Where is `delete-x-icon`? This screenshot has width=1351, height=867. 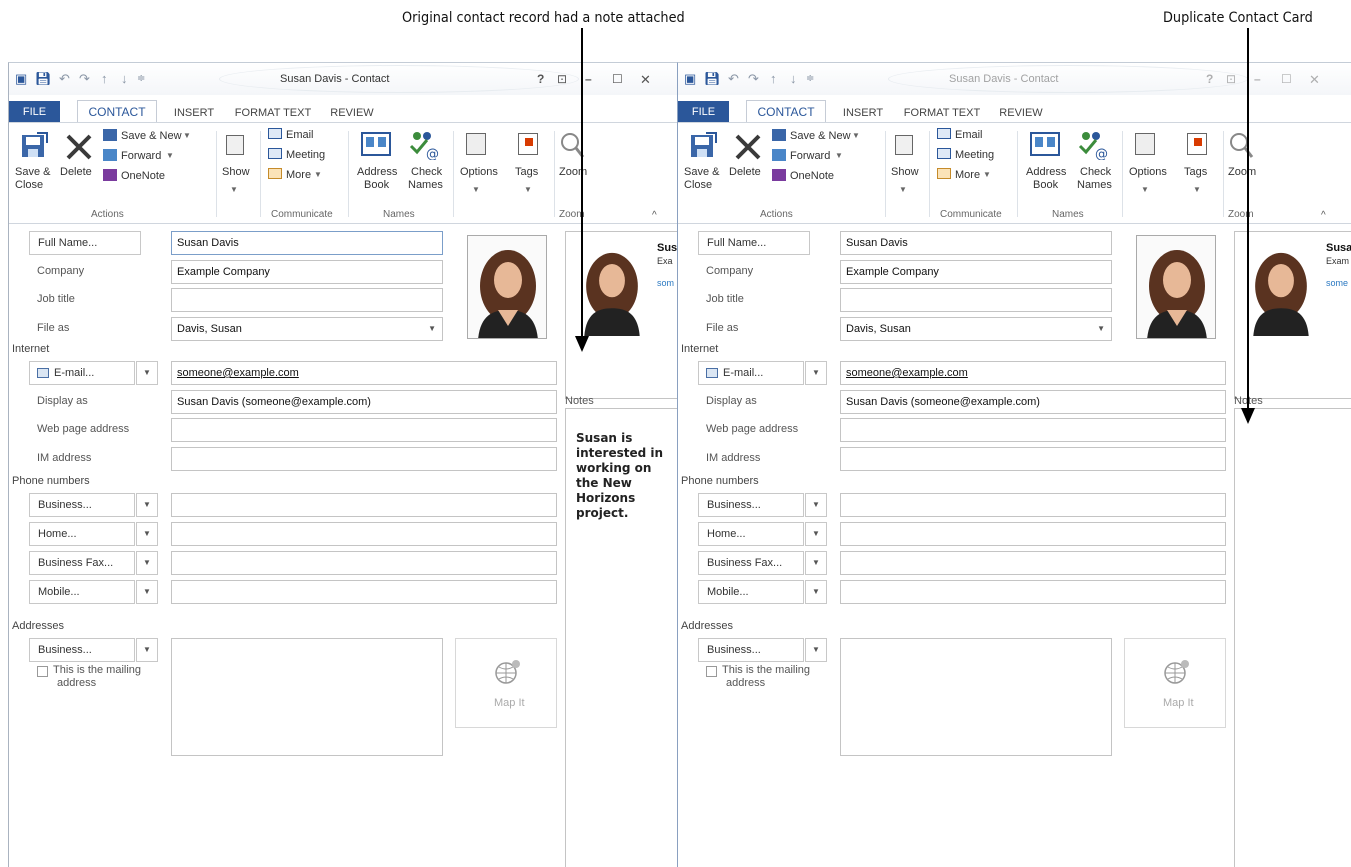
delete-x-icon is located at coordinates (748, 147).